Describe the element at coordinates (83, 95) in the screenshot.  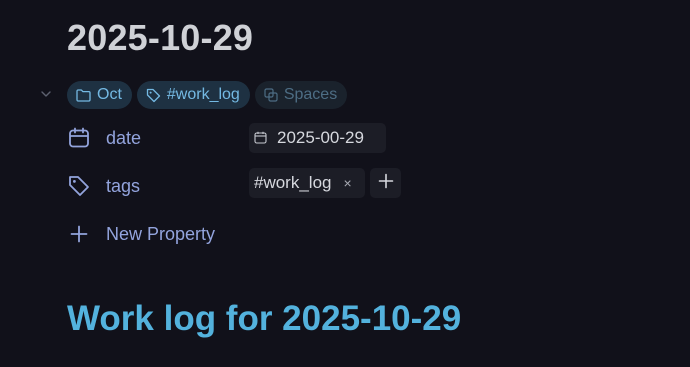
I see `folder-icon` at that location.